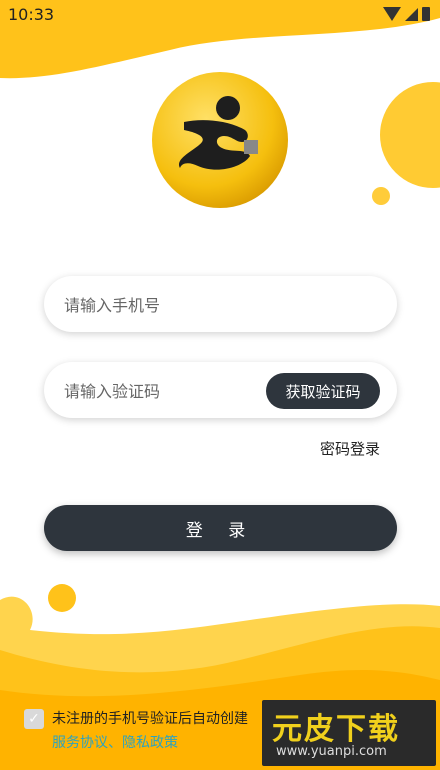 The width and height of the screenshot is (440, 770). I want to click on wifi-icon, so click(392, 14).